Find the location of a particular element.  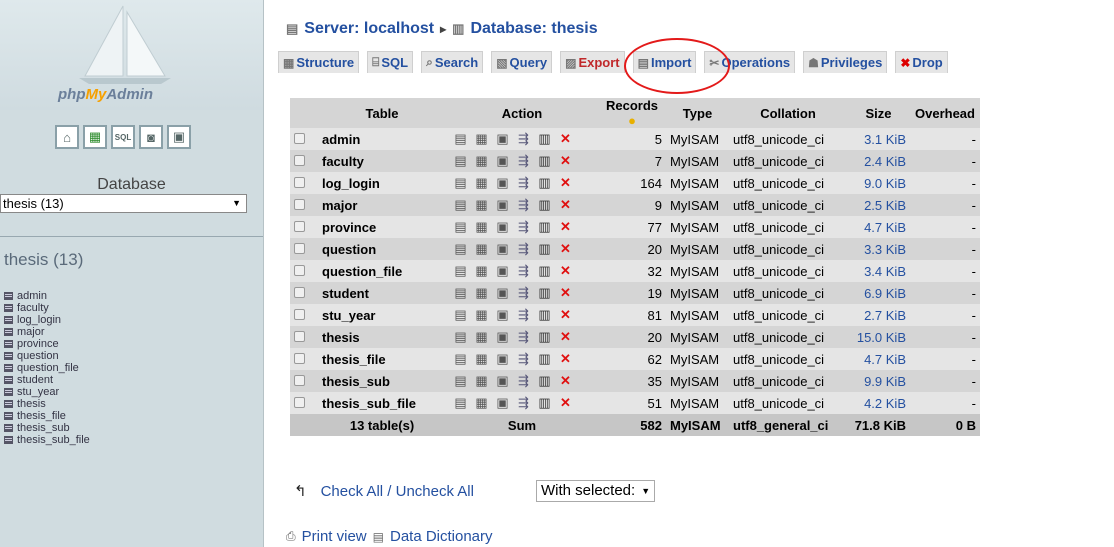

row-size: 15.0 KiB is located at coordinates (878, 337).